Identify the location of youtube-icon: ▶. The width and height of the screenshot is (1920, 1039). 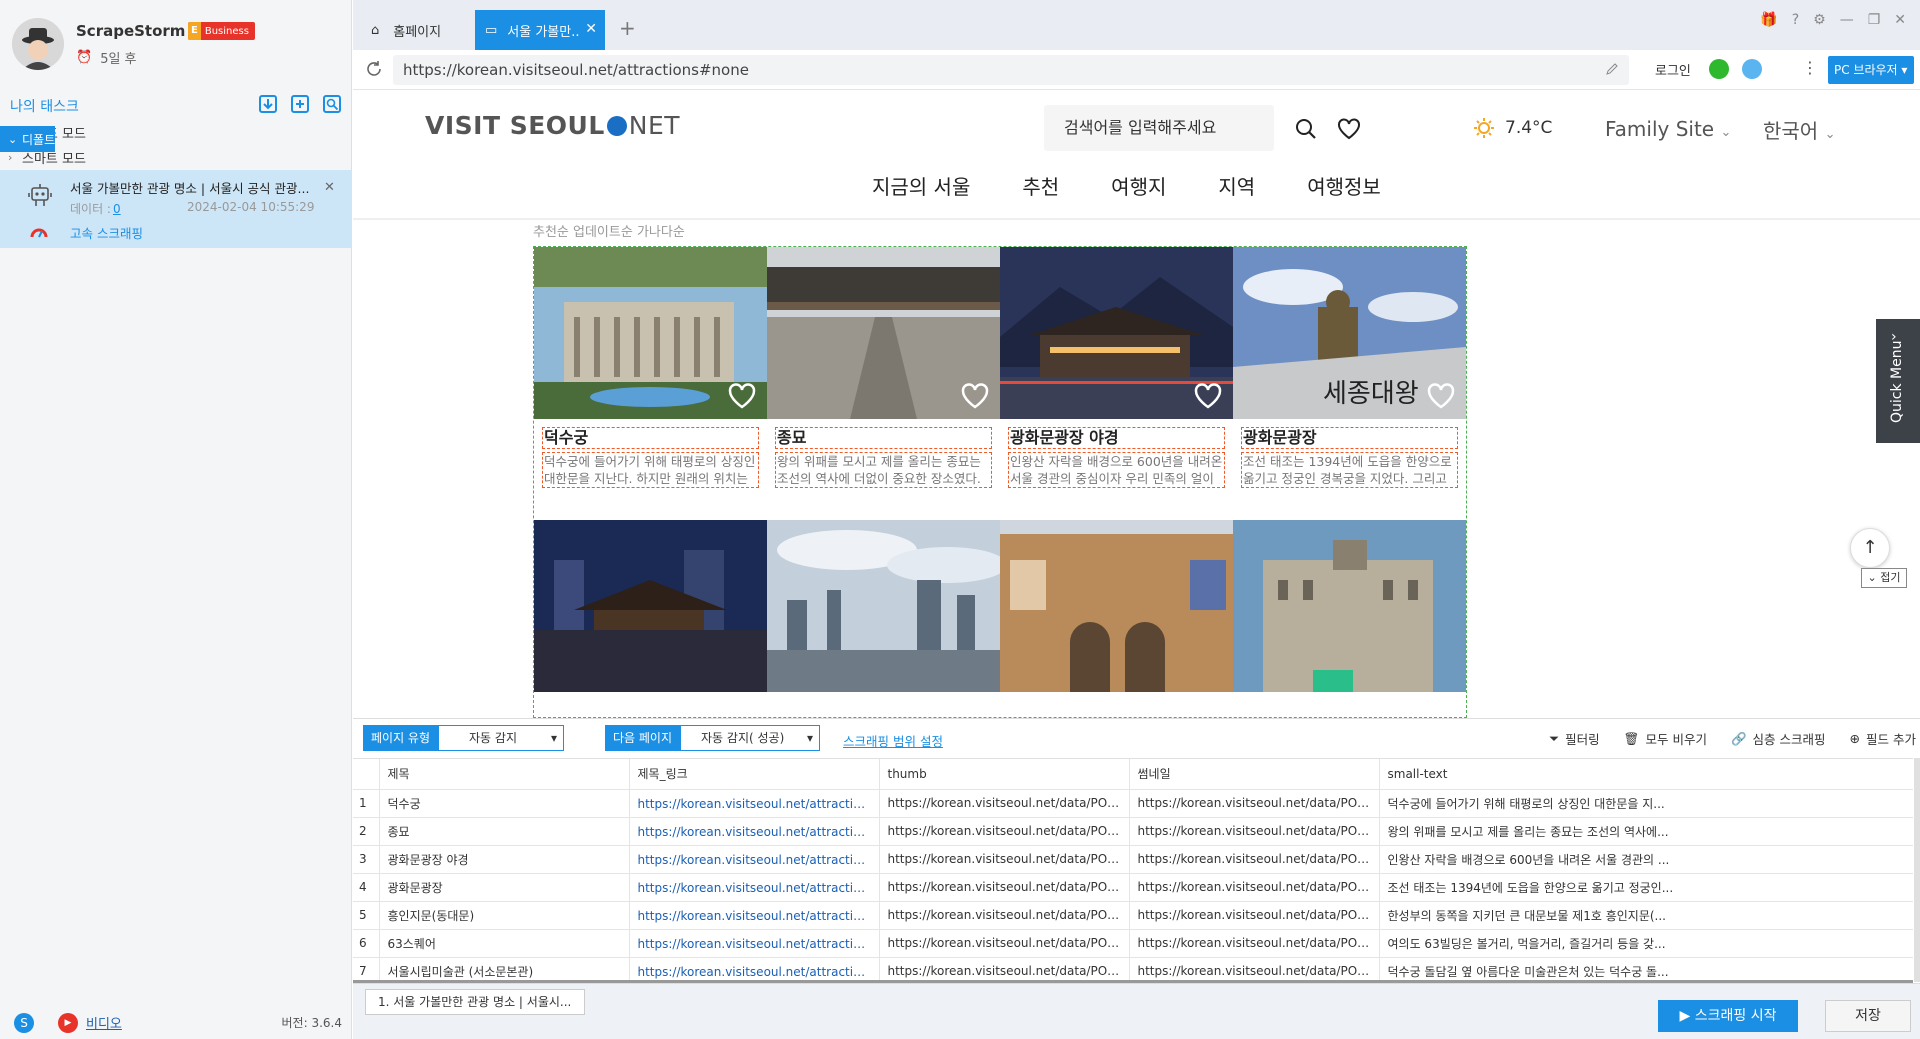
(68, 1022).